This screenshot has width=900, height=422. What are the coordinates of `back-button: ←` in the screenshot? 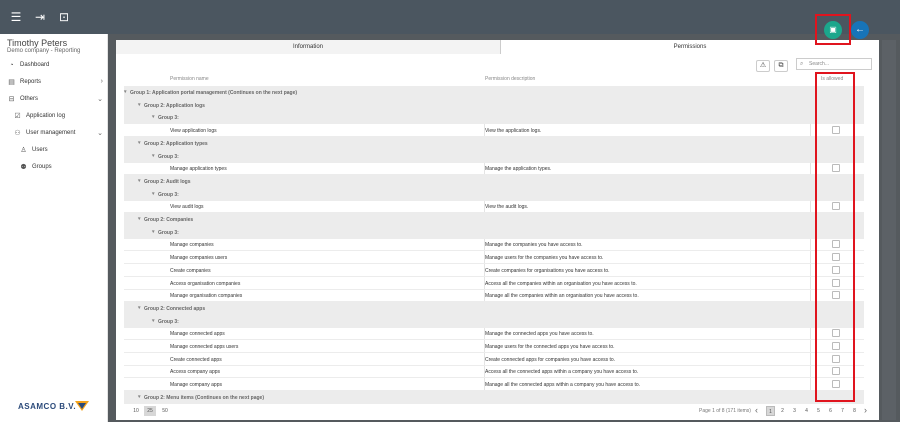 It's located at (860, 30).